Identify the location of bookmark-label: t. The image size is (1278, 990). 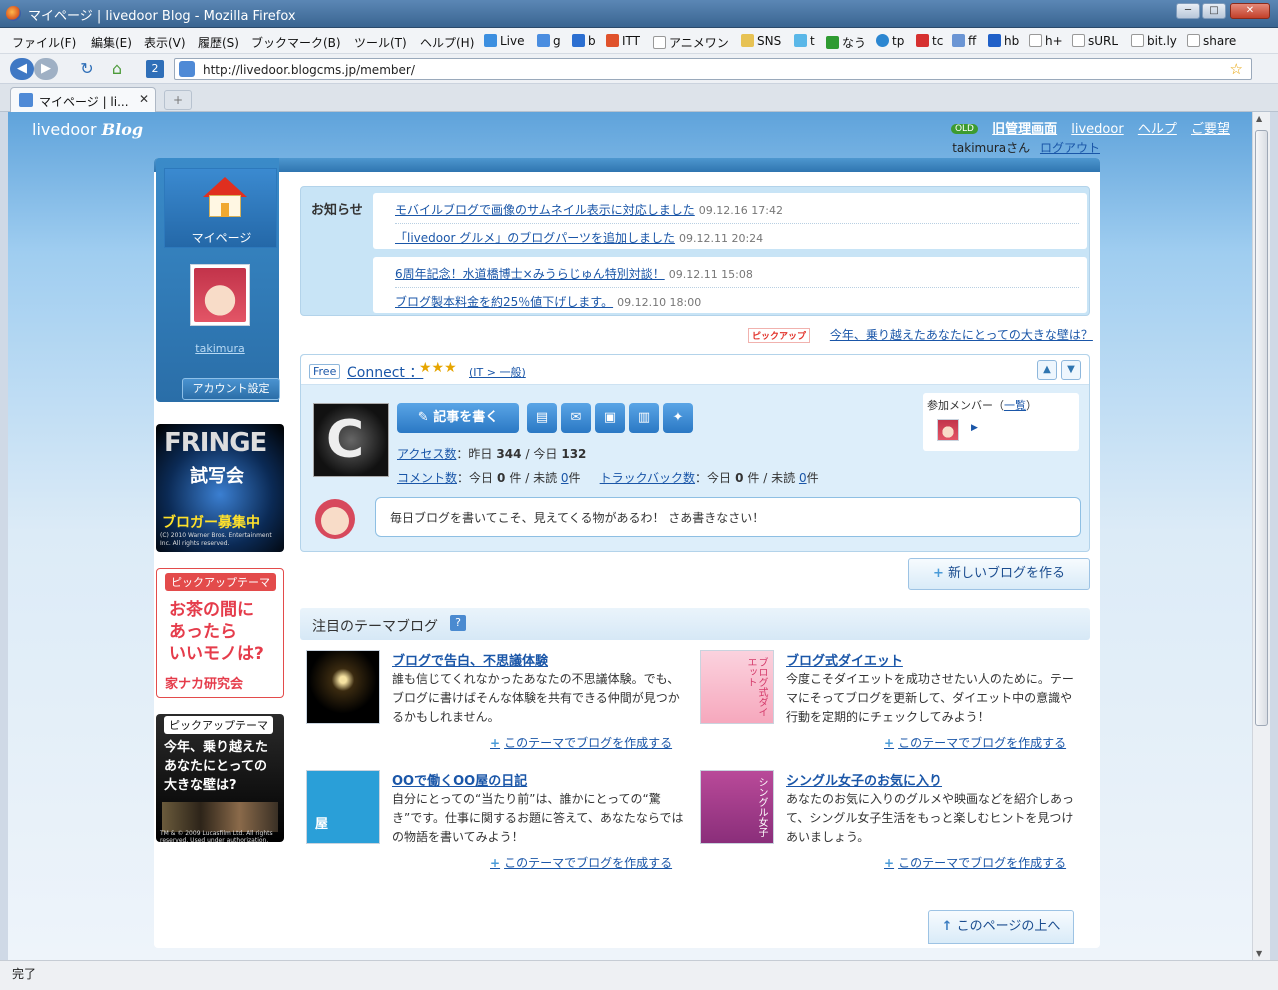
(812, 41).